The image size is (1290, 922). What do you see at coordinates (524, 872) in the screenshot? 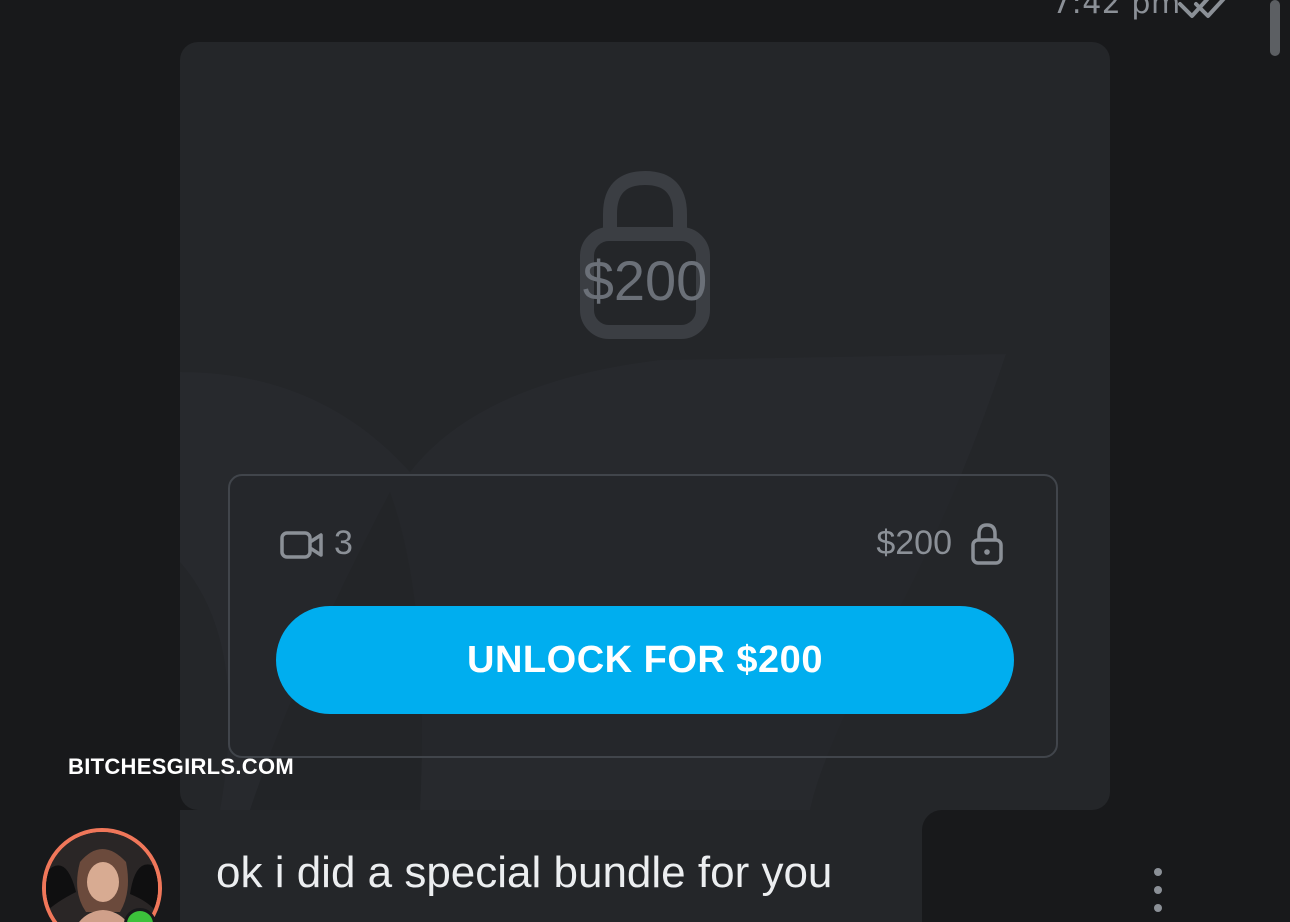
I see `message-text: ok i did a special bundle for you` at bounding box center [524, 872].